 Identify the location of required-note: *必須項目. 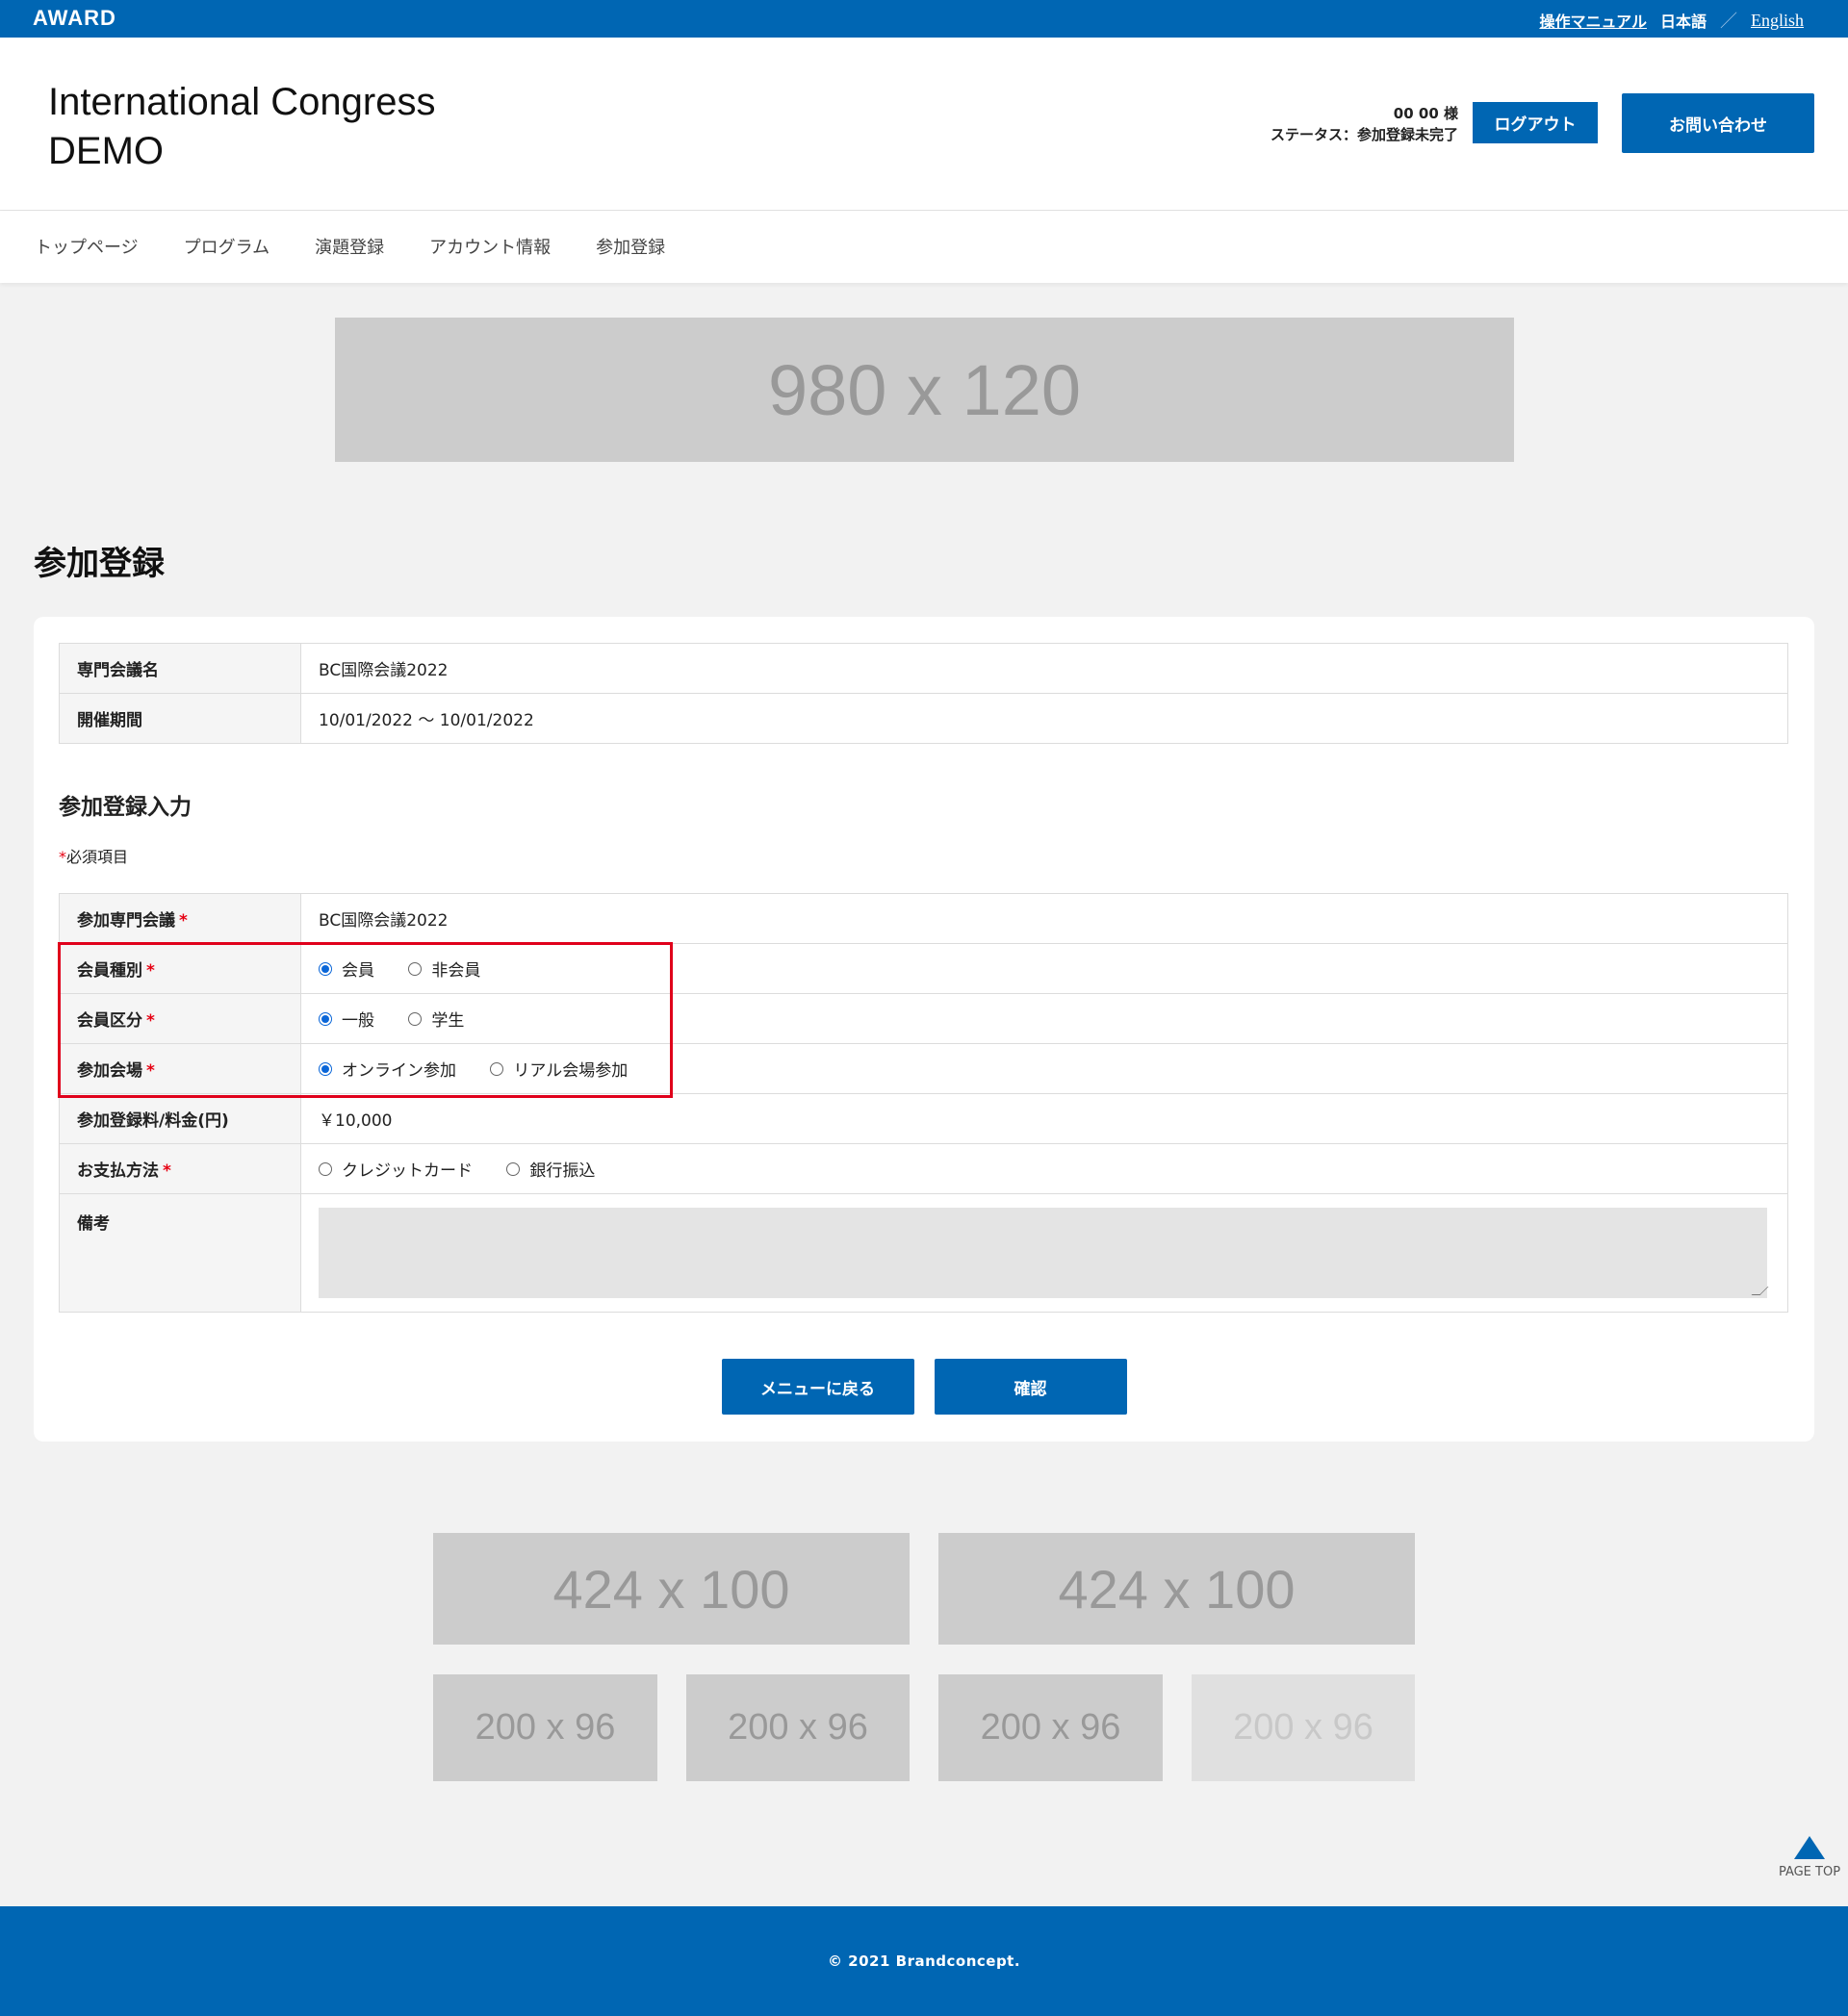
(93, 855).